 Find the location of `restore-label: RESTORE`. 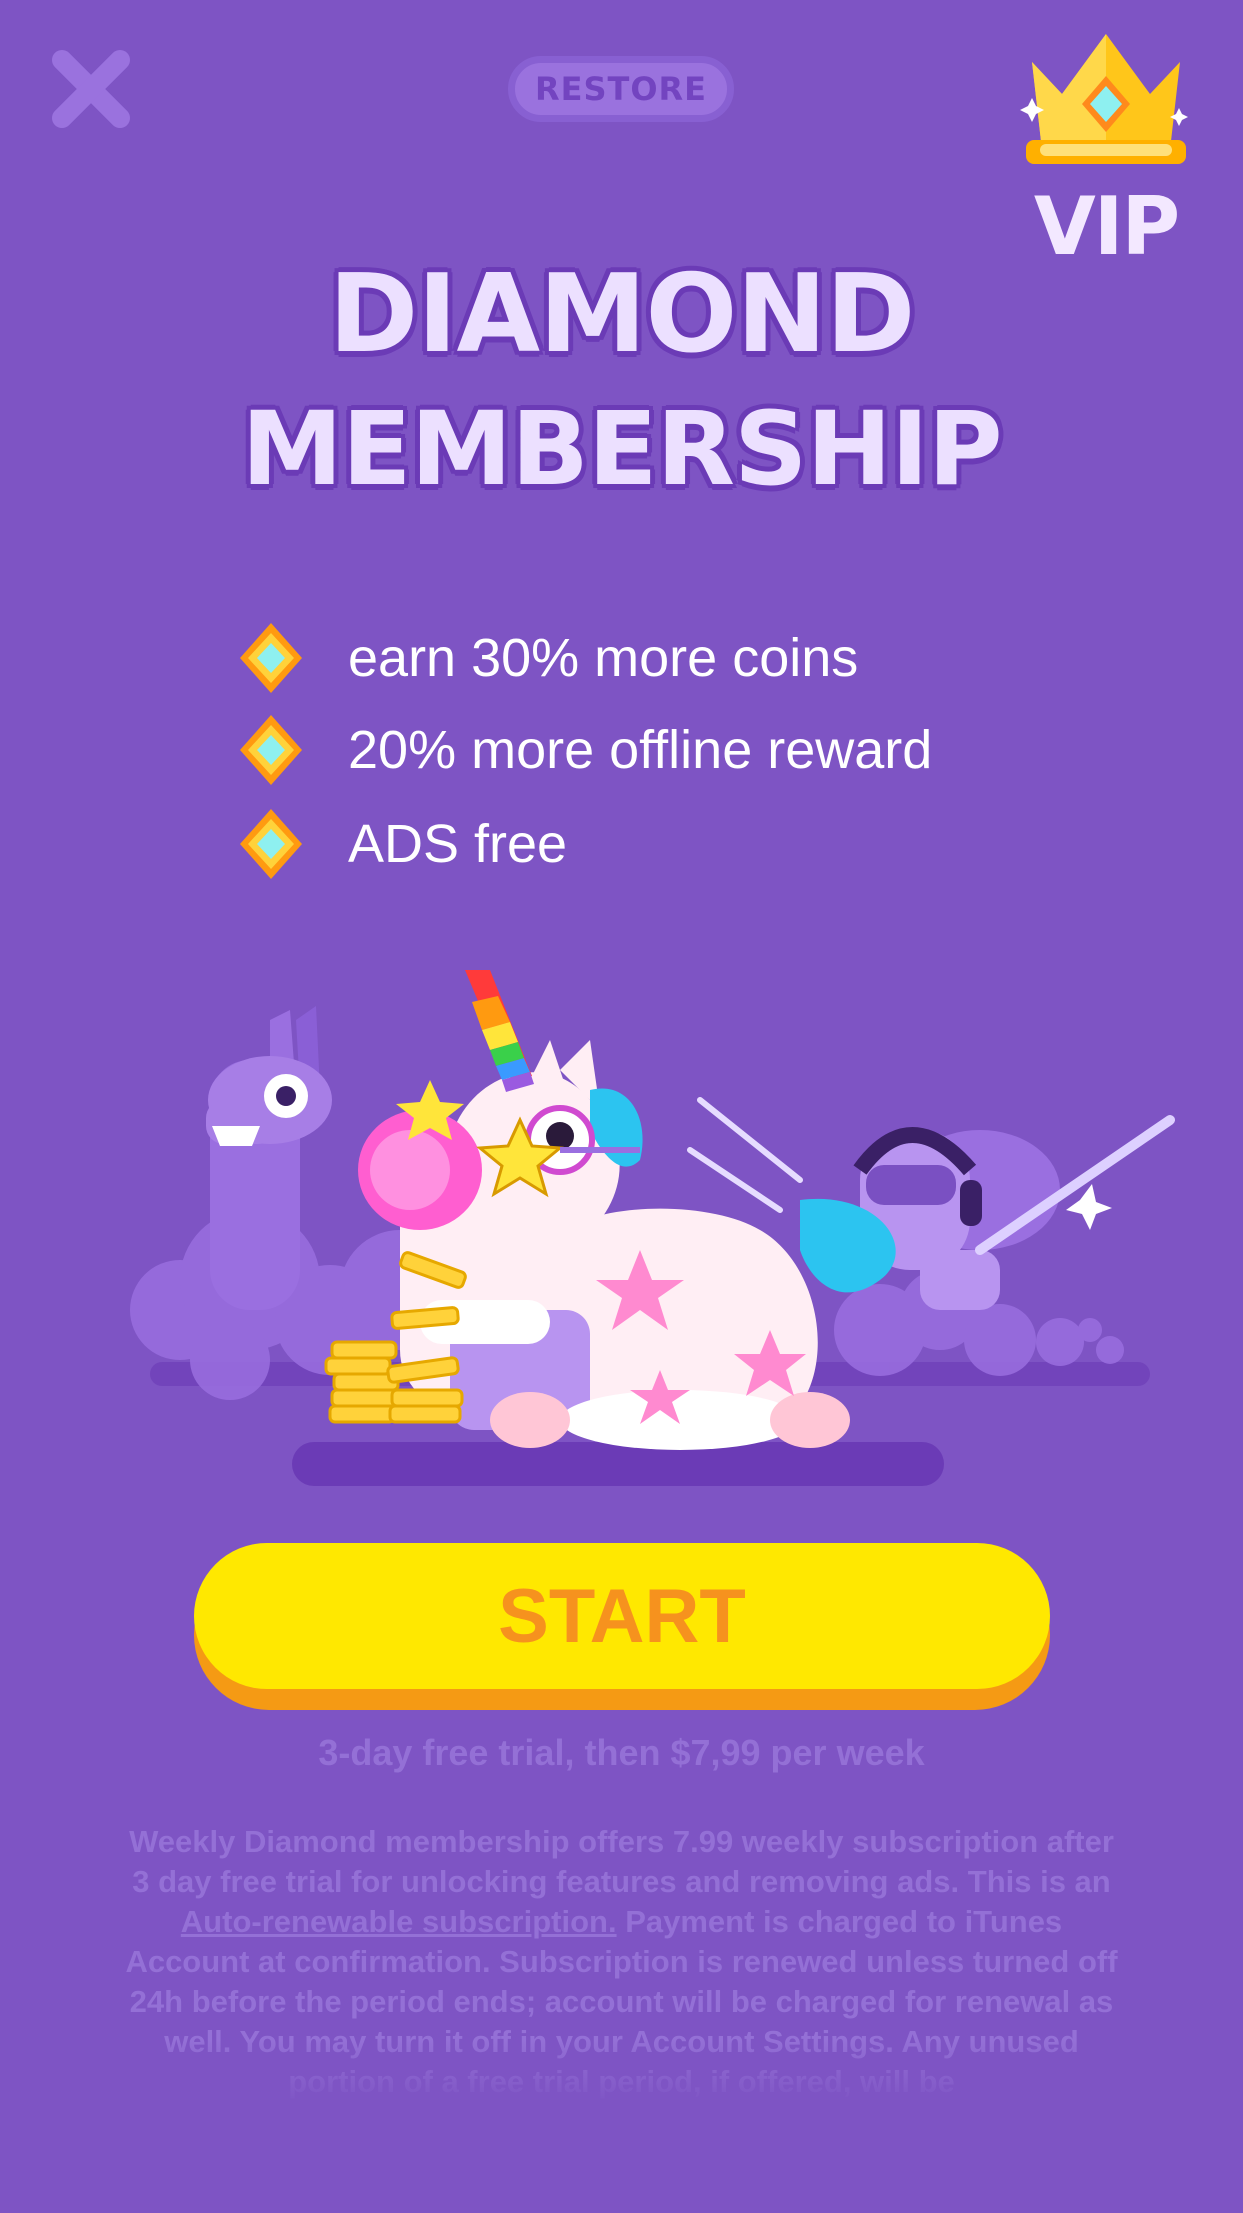

restore-label: RESTORE is located at coordinates (621, 89).